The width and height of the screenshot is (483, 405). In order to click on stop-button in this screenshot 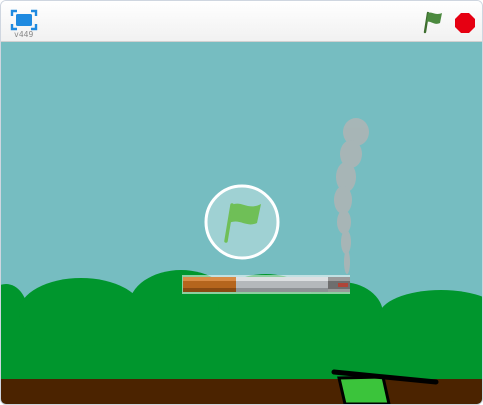, I will do `click(465, 23)`.